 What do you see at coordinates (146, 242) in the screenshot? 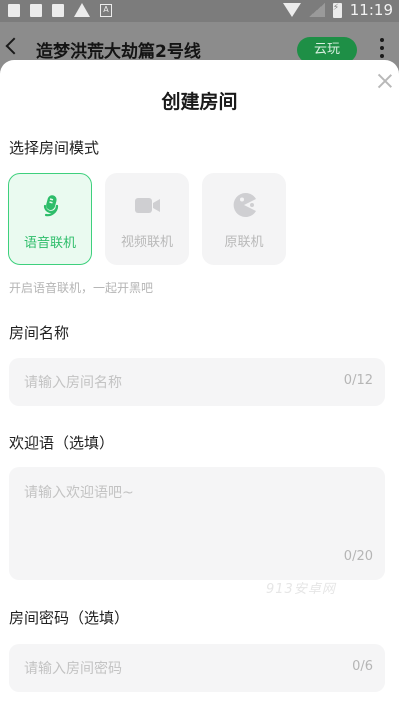
I see `mode-video-label: 视频联机` at bounding box center [146, 242].